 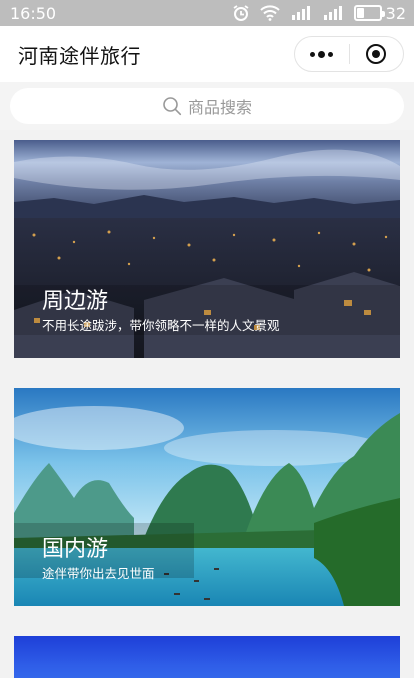 I want to click on card-caption: 国内游 途伴带你出去见世面, so click(x=98, y=559).